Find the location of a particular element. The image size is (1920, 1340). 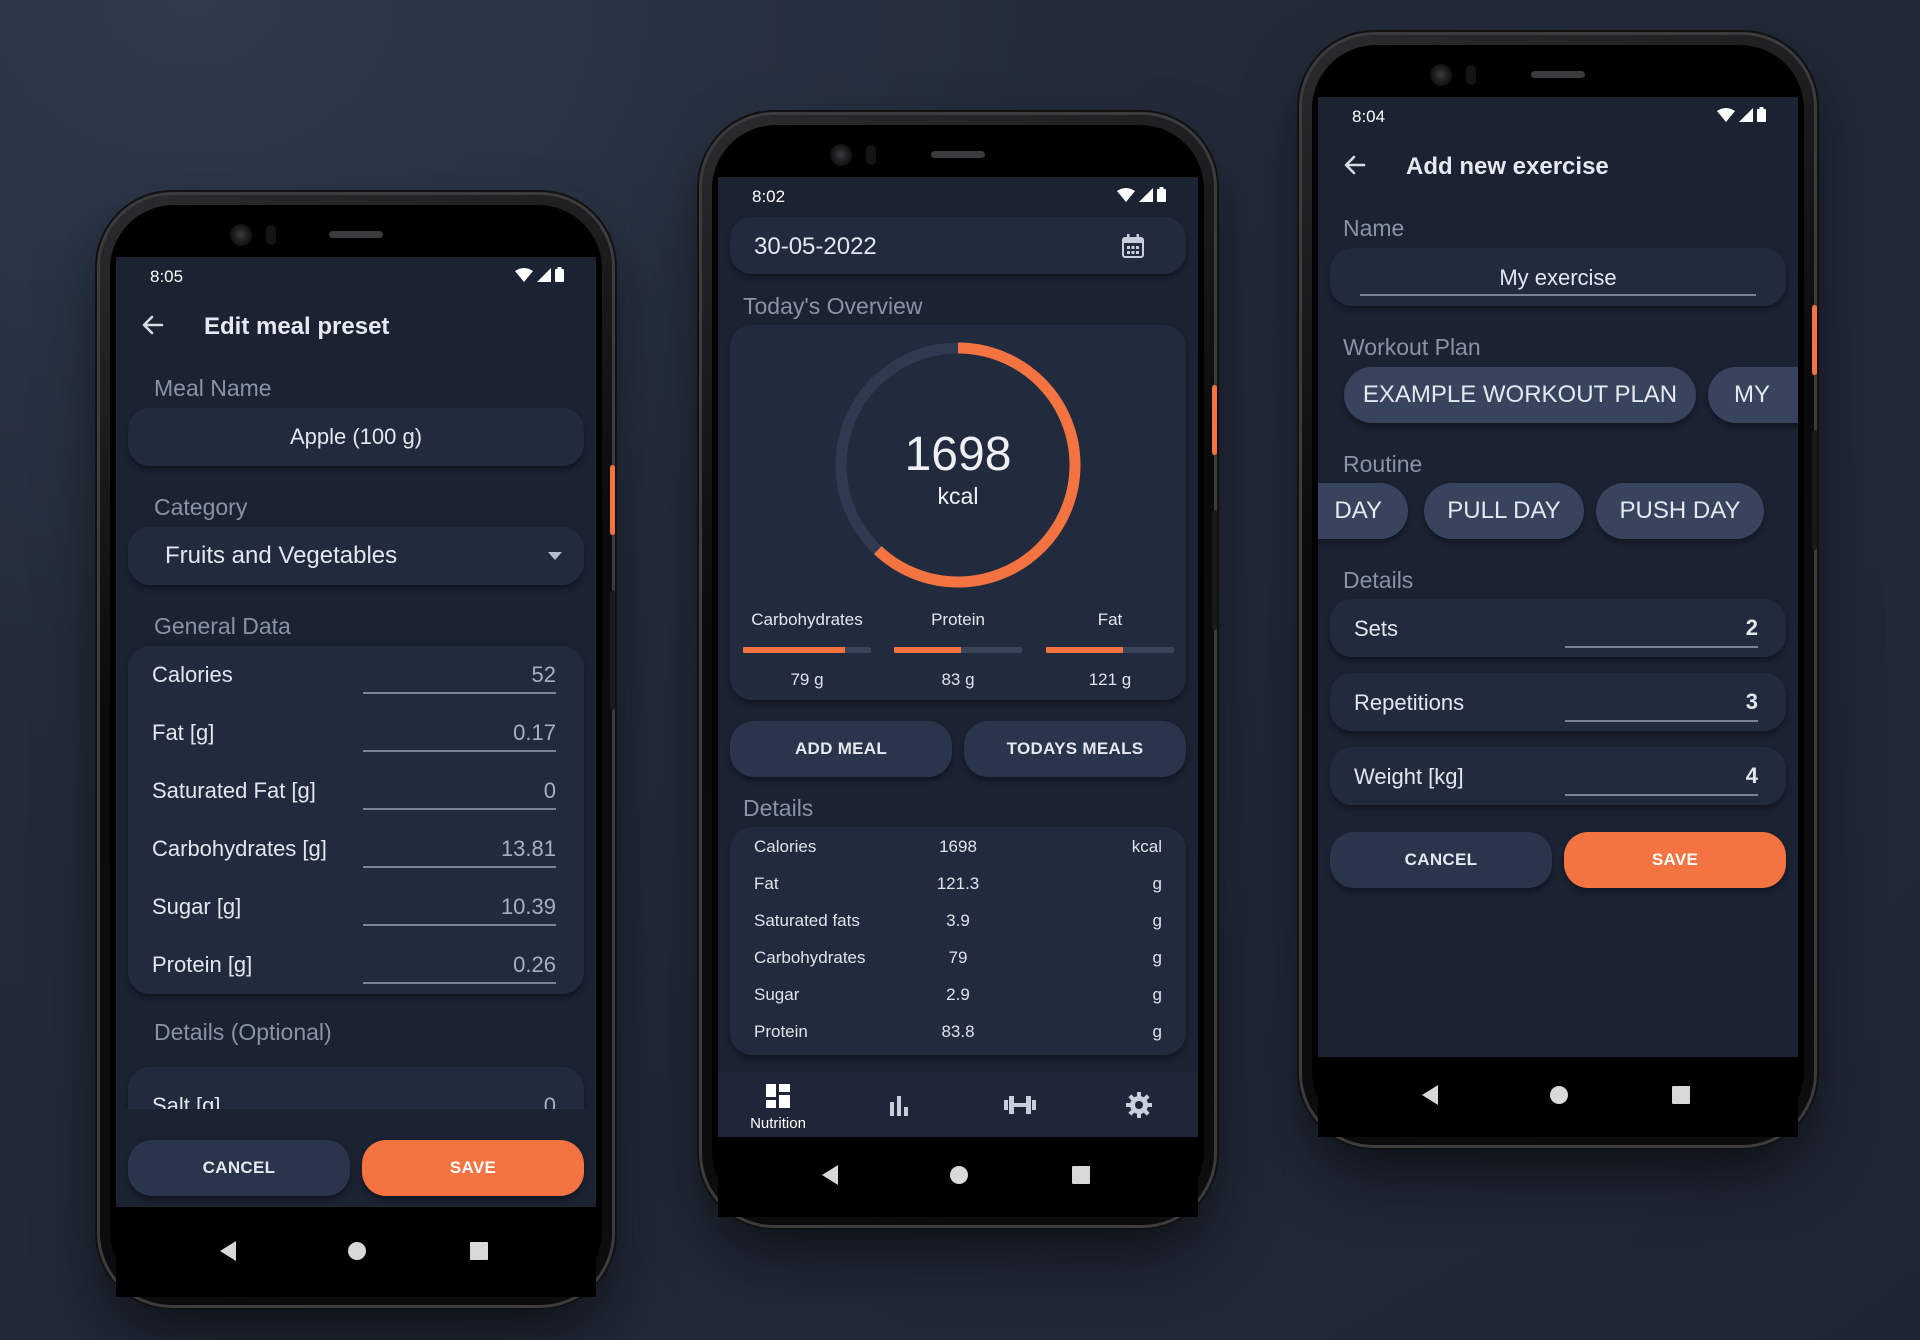

details-row: Sugar 2.9 g is located at coordinates (958, 995).